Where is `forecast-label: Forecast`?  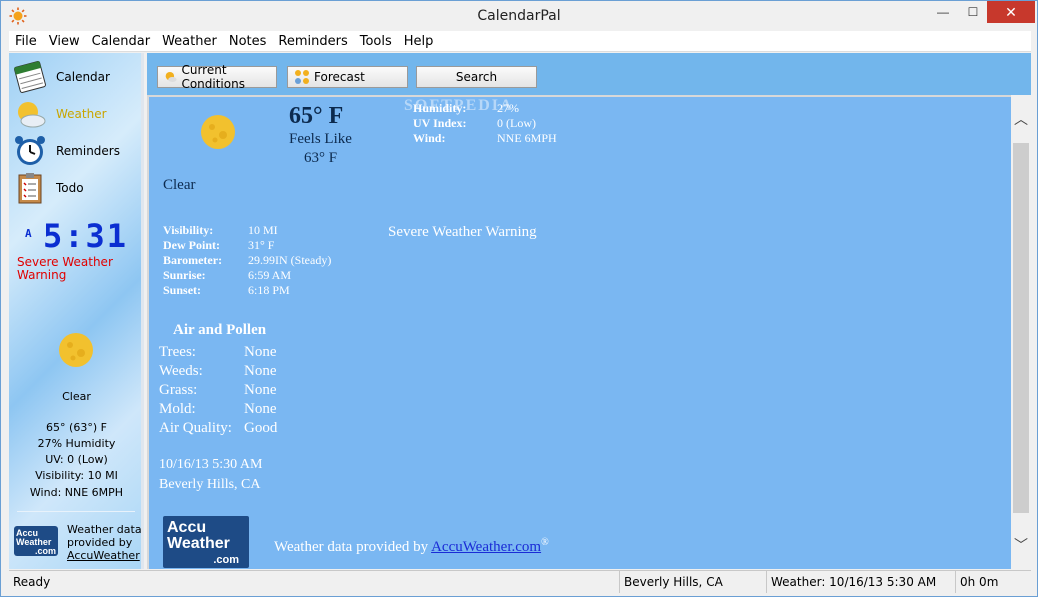
forecast-label: Forecast is located at coordinates (339, 77).